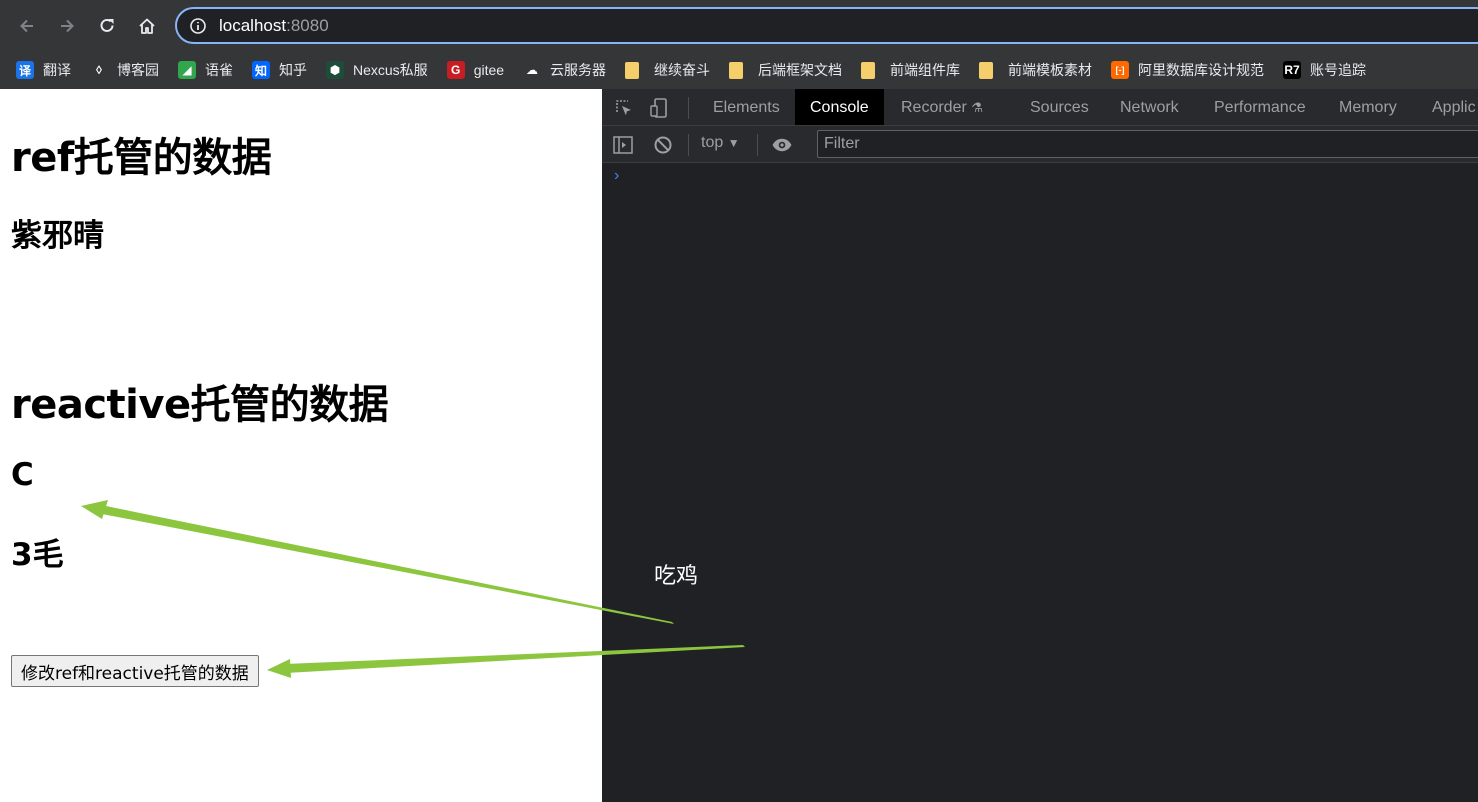  I want to click on bookmark-label: 前端组件库, so click(925, 70).